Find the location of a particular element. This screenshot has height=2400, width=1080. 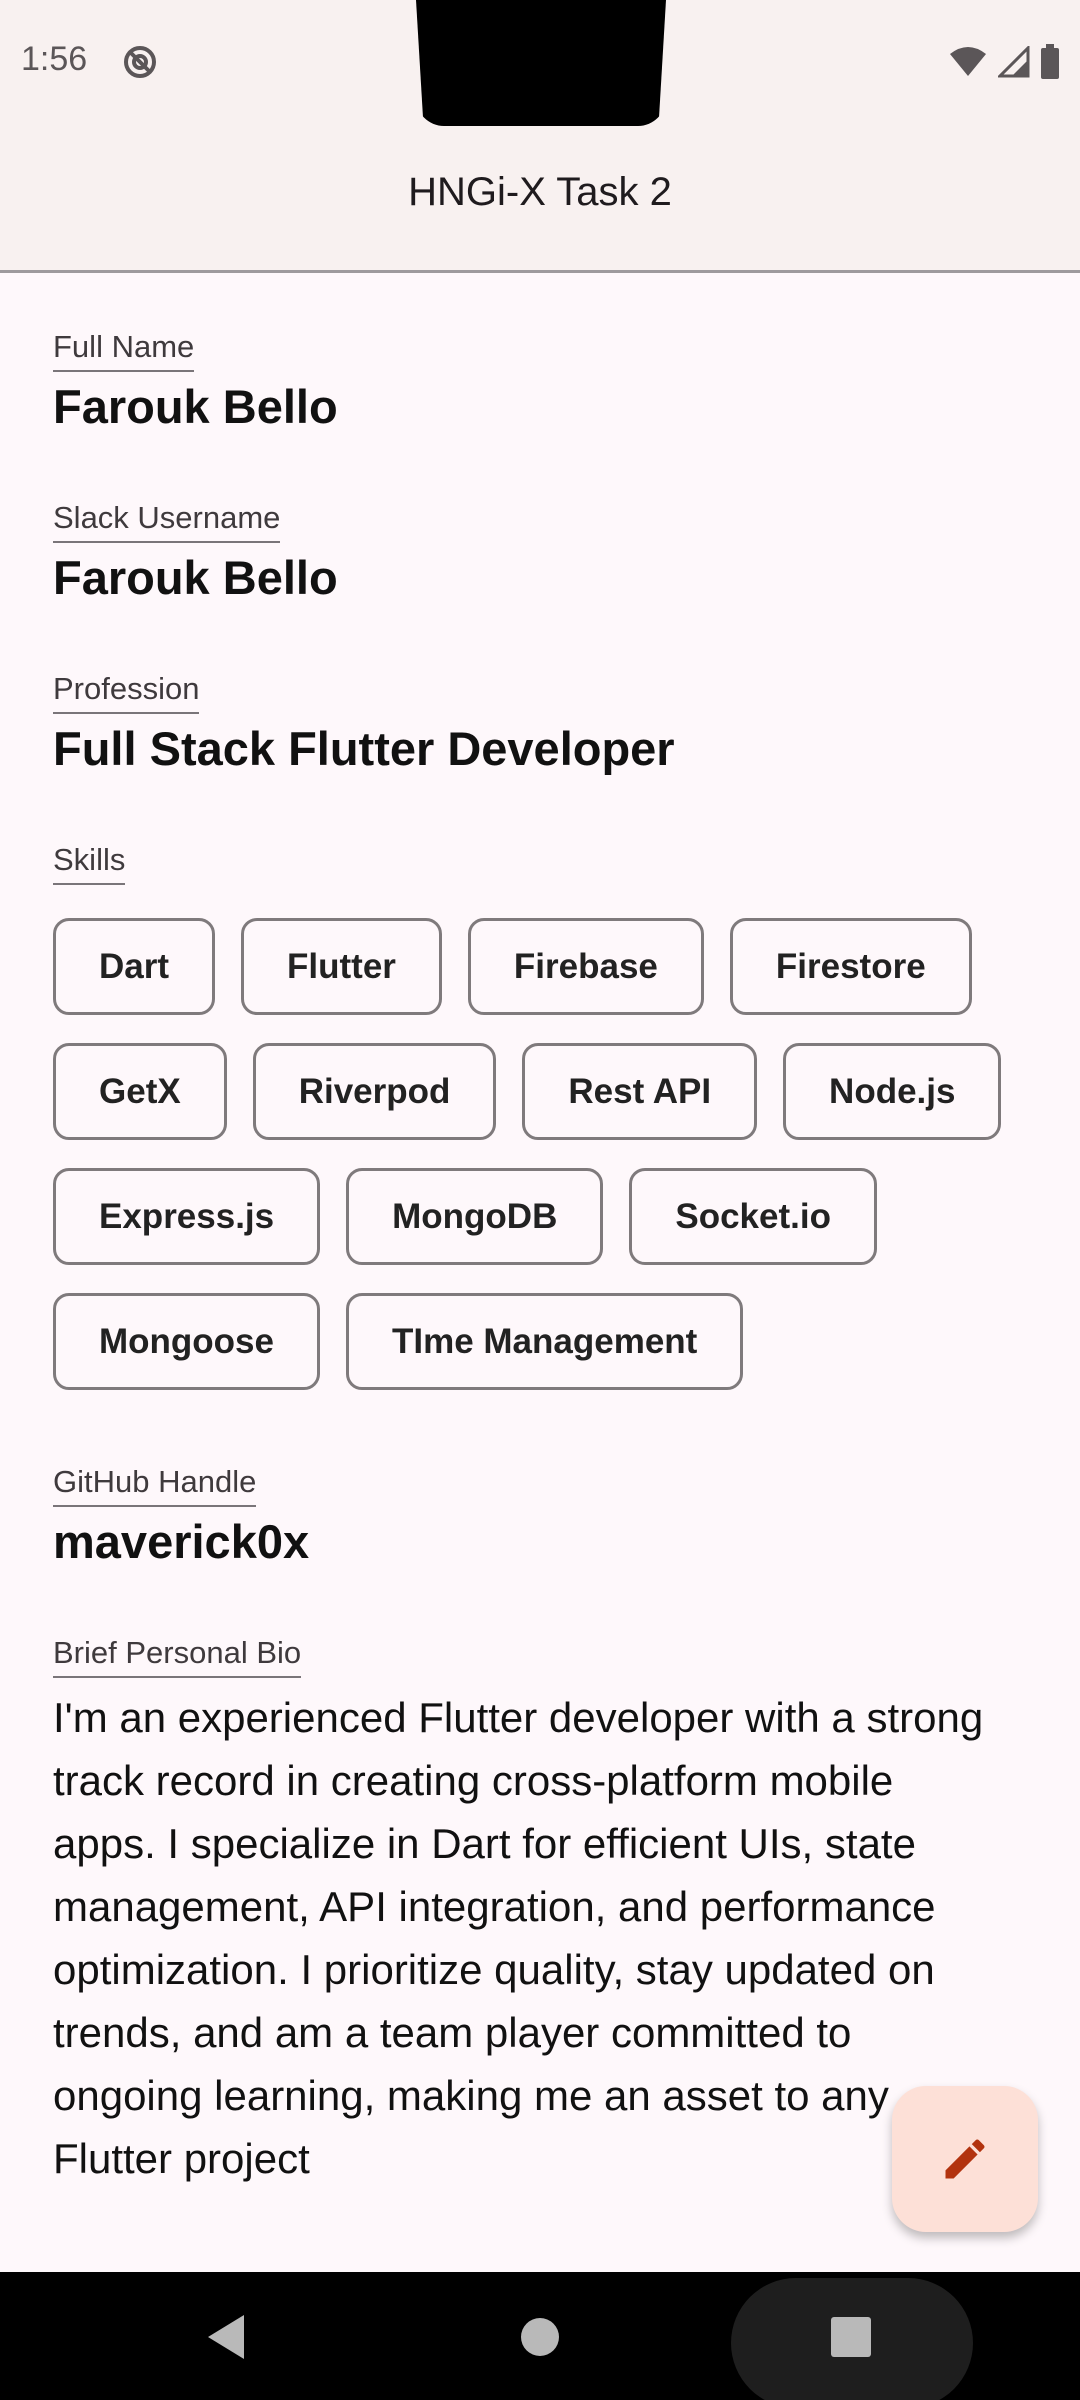

full-name-field: Full Name Farouk Bello is located at coordinates (195, 382).